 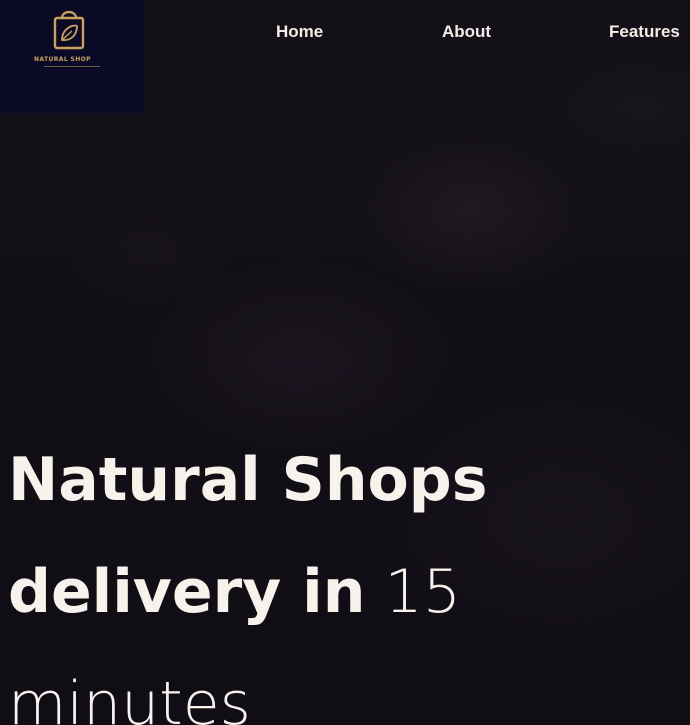 What do you see at coordinates (187, 592) in the screenshot?
I see `headline-delivery-text: delivery in` at bounding box center [187, 592].